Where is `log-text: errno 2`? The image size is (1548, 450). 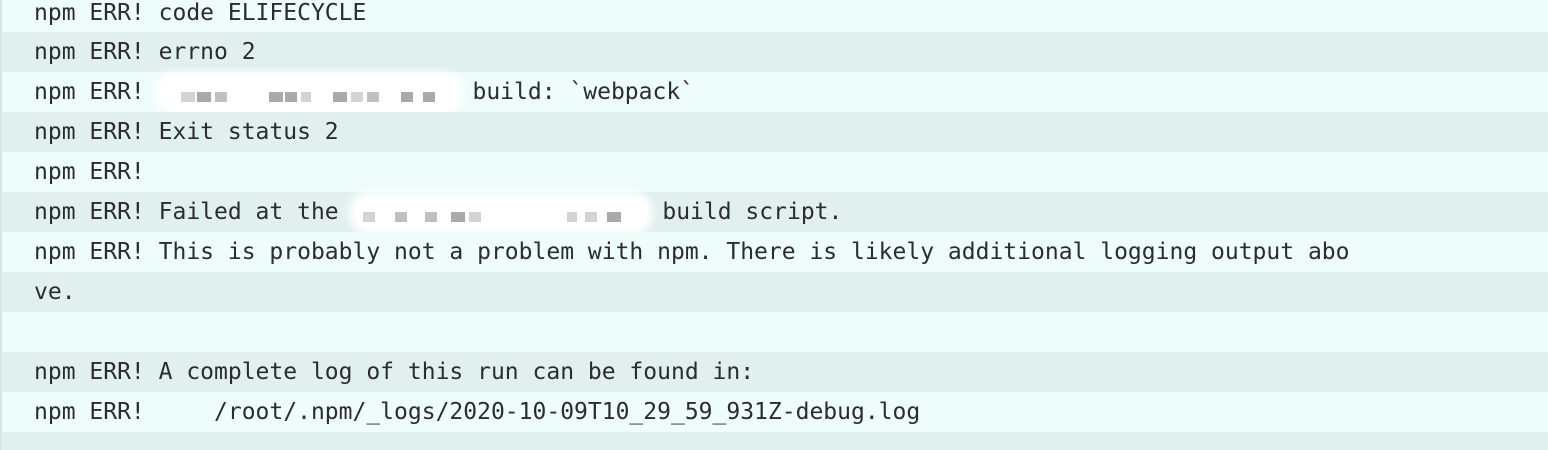 log-text: errno 2 is located at coordinates (200, 52).